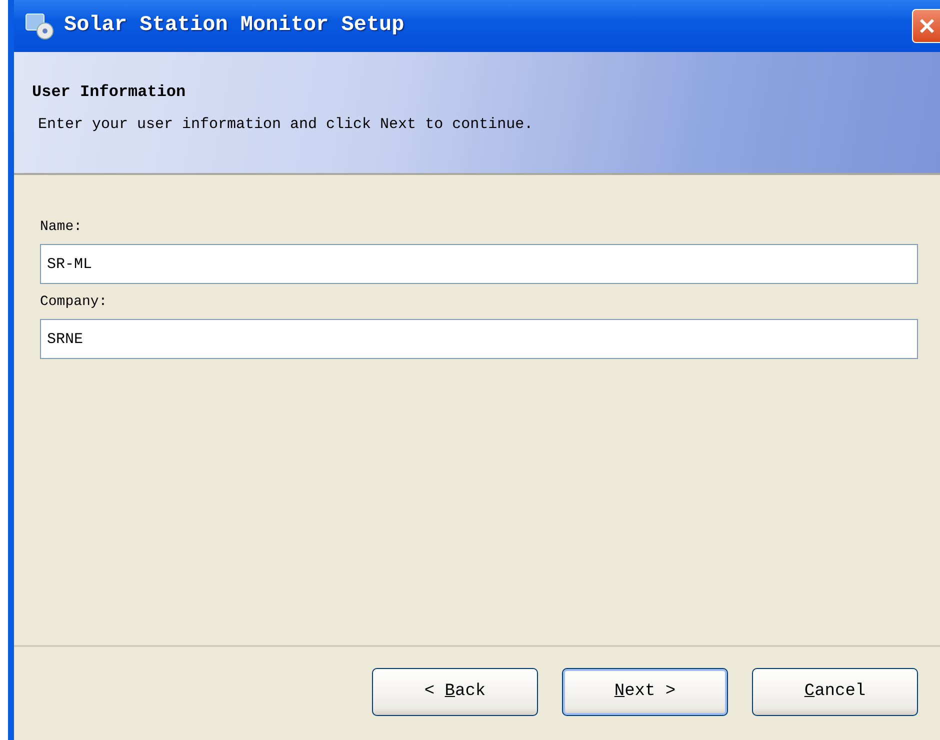 The width and height of the screenshot is (940, 740). What do you see at coordinates (455, 692) in the screenshot?
I see `wizard-button: < Back` at bounding box center [455, 692].